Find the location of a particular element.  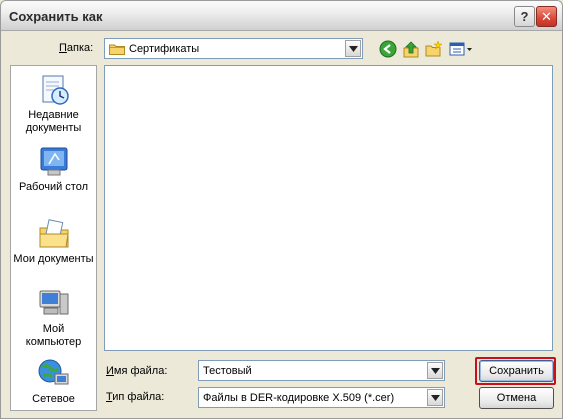

filename-label-accel: И is located at coordinates (110, 371).